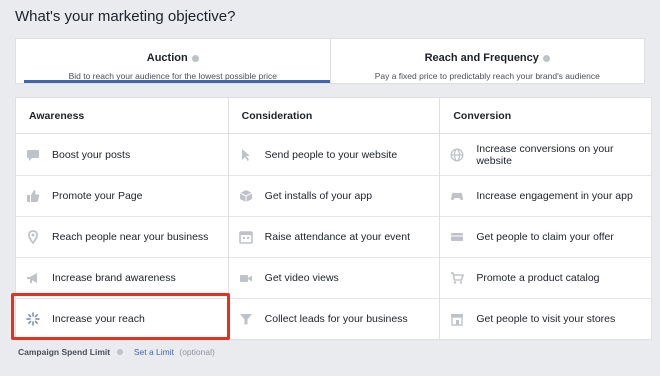 This screenshot has width=660, height=376. Describe the element at coordinates (114, 278) in the screenshot. I see `objective-label: Increase brand awareness` at that location.